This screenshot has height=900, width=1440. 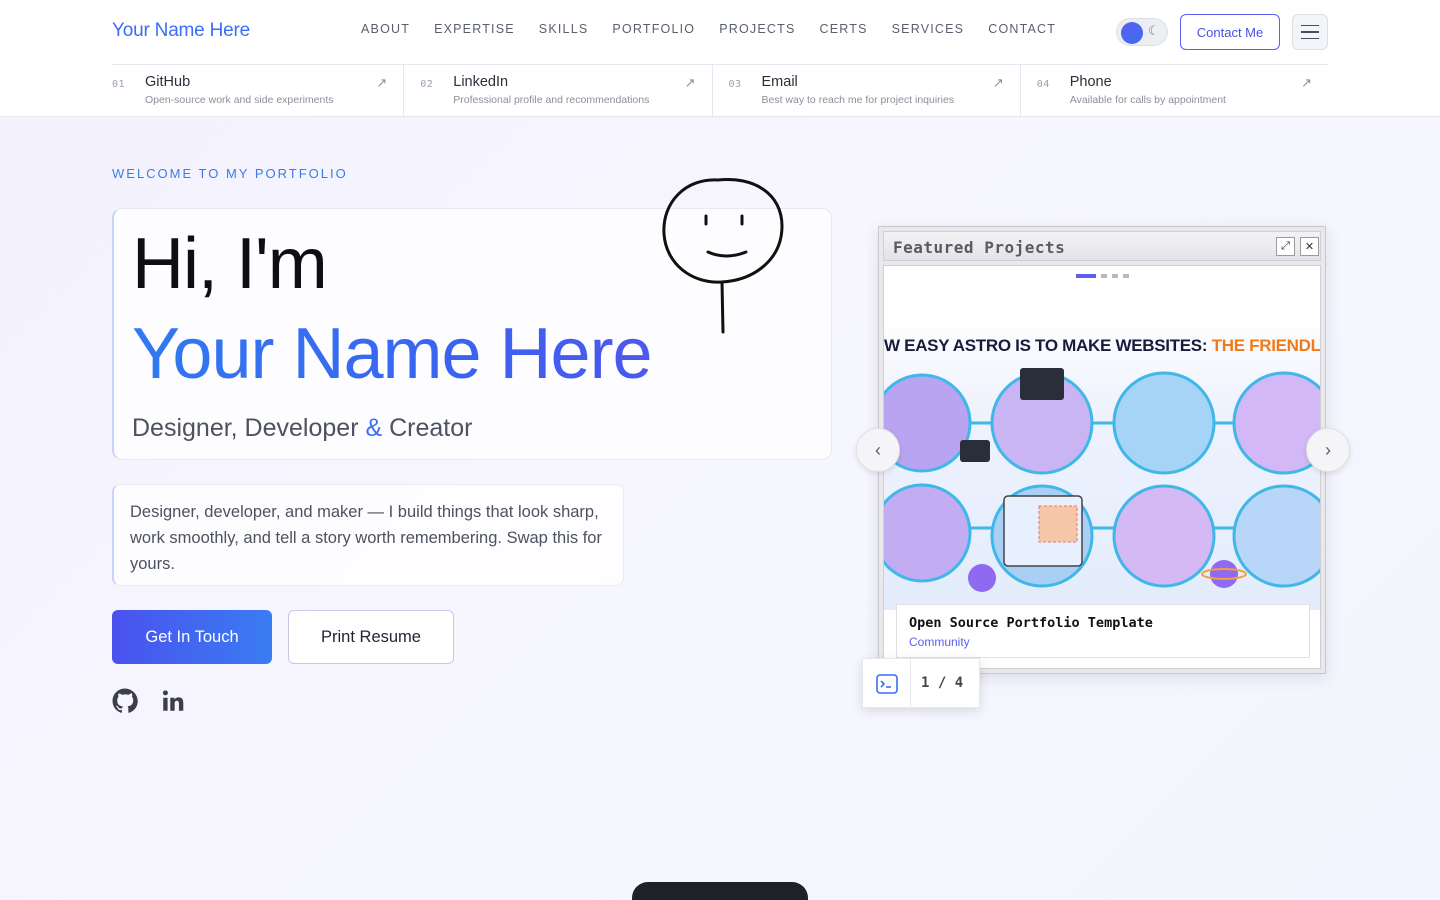 I want to click on nav-about: ABOUT, so click(x=385, y=29).